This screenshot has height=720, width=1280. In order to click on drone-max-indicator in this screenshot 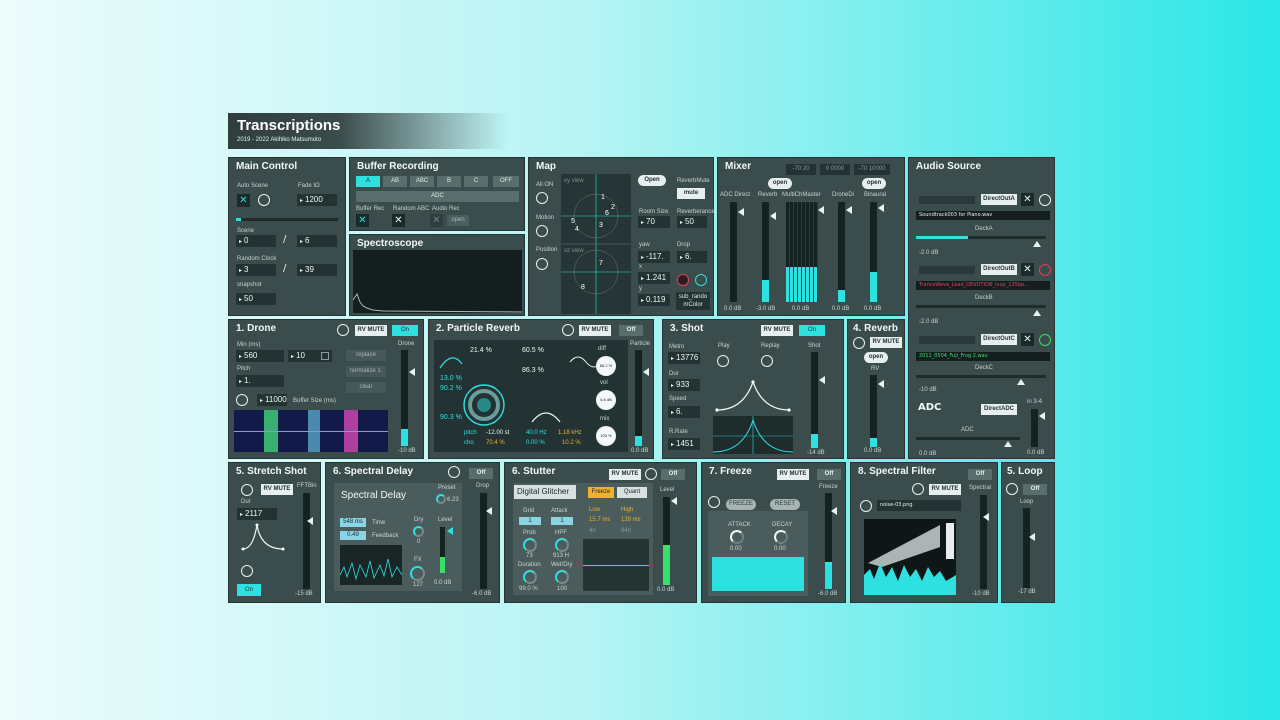, I will do `click(325, 356)`.